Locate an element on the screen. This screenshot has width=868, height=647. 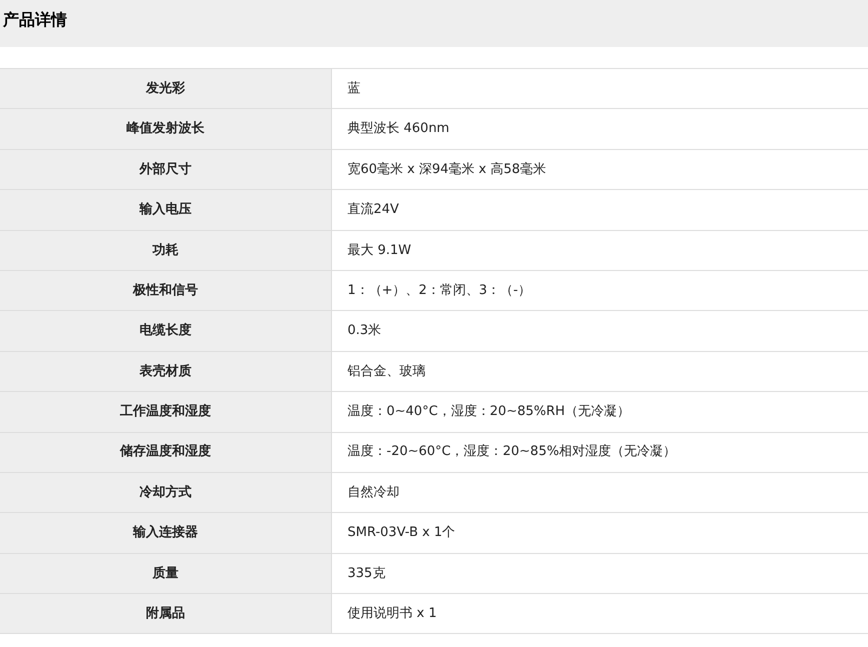
spec-label: 表壳材质 is located at coordinates (165, 371).